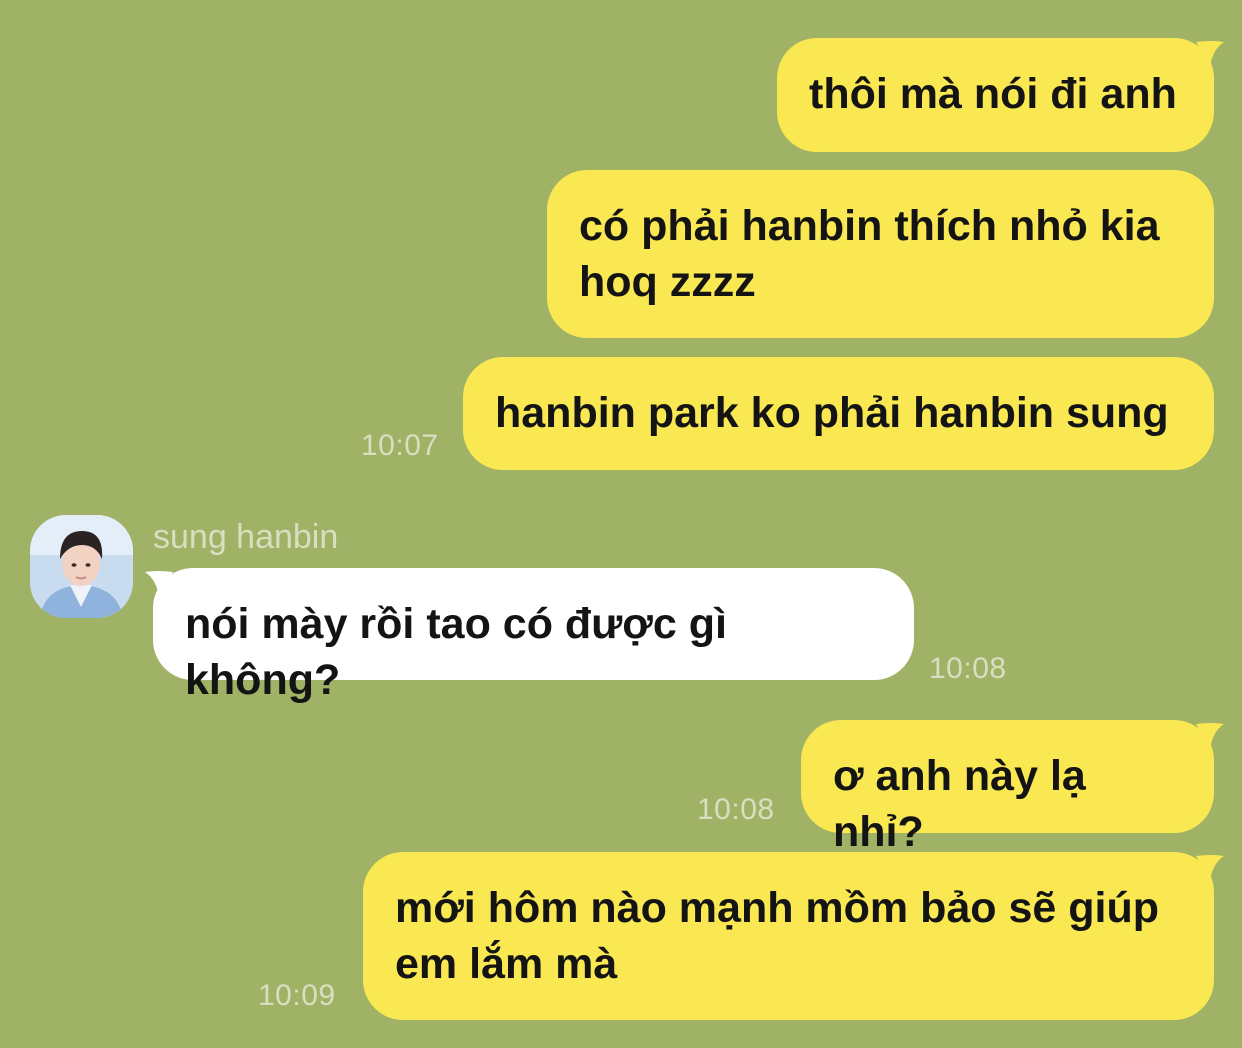  I want to click on message-text: ơ anh này lạ nhỉ?, so click(959, 804).